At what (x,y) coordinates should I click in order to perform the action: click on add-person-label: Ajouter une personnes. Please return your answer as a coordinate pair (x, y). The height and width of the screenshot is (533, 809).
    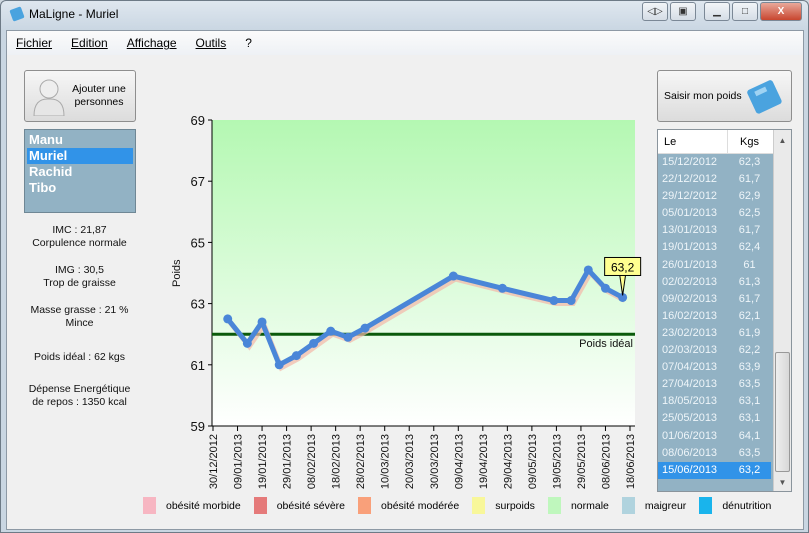
    Looking at the image, I should click on (99, 95).